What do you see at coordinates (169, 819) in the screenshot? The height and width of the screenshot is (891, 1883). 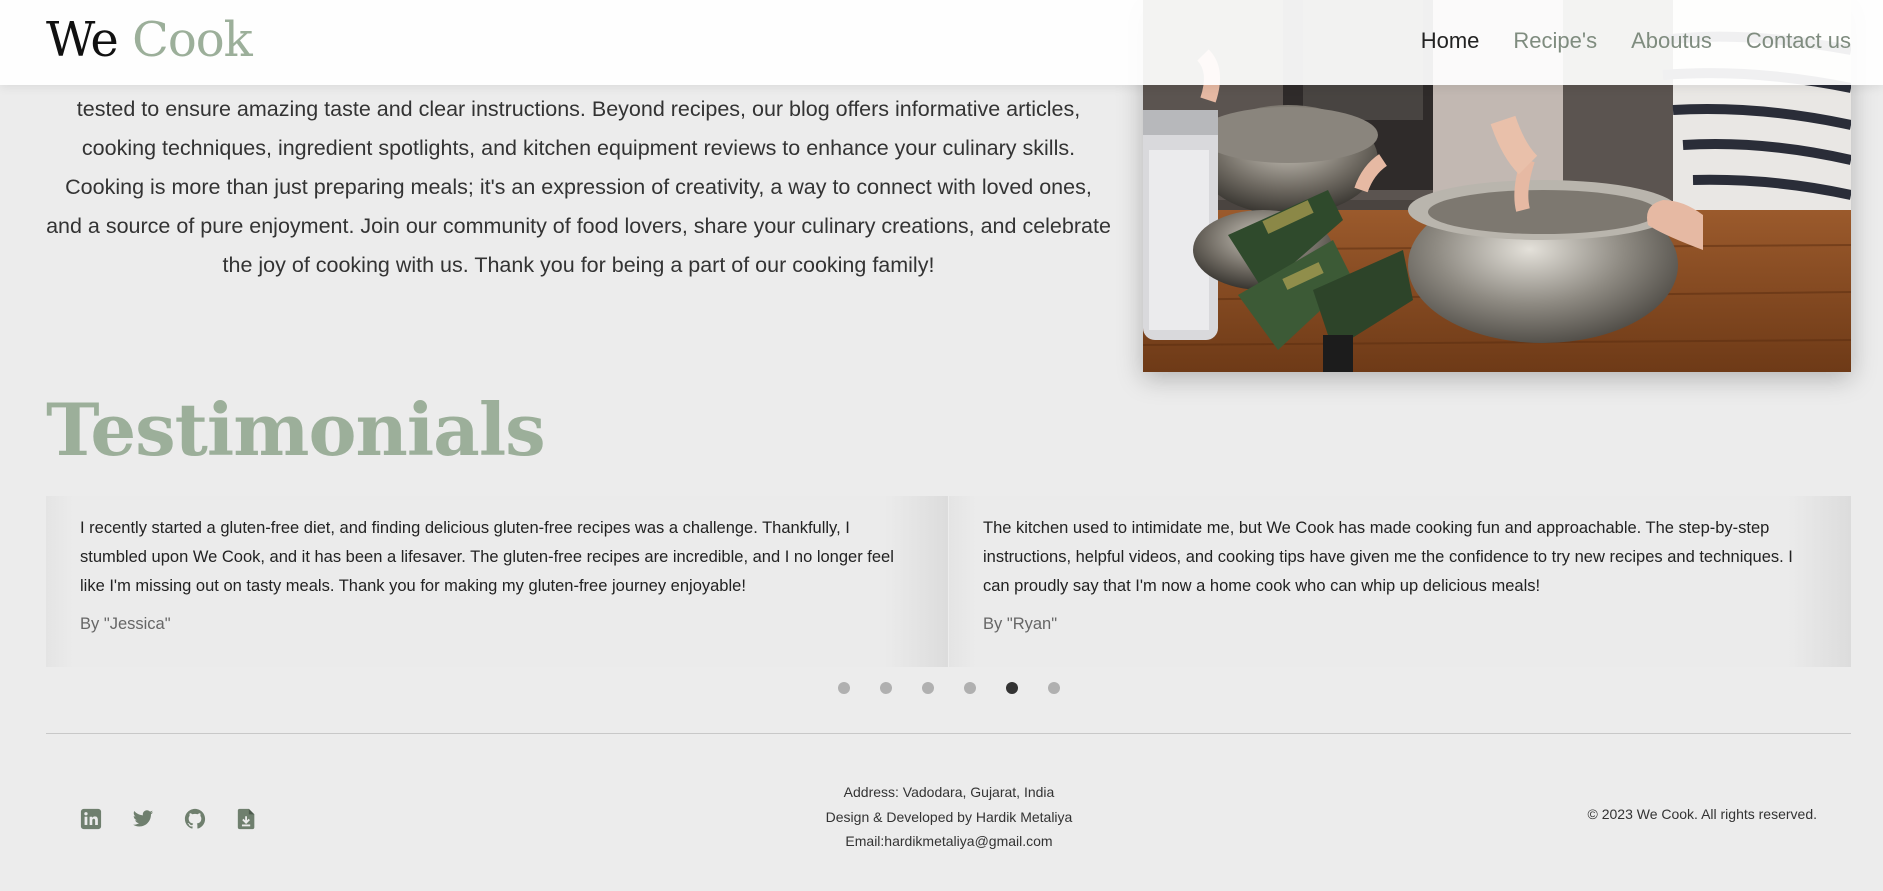 I see `social-links` at bounding box center [169, 819].